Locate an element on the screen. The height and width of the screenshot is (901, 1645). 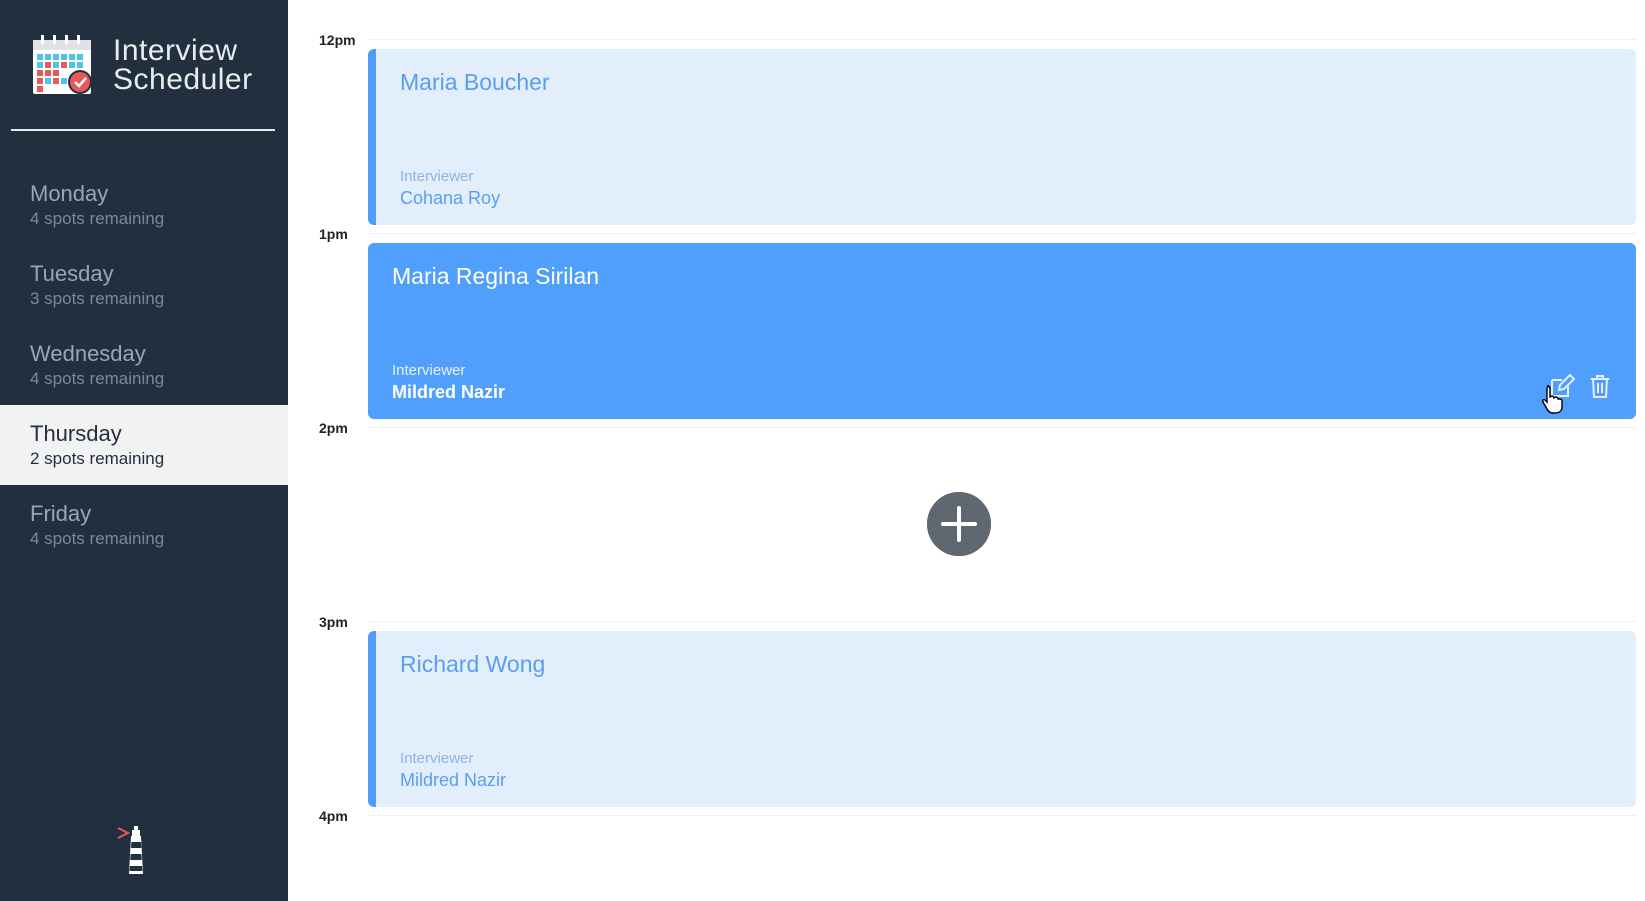
time-label-12pm: 12pm is located at coordinates (337, 40).